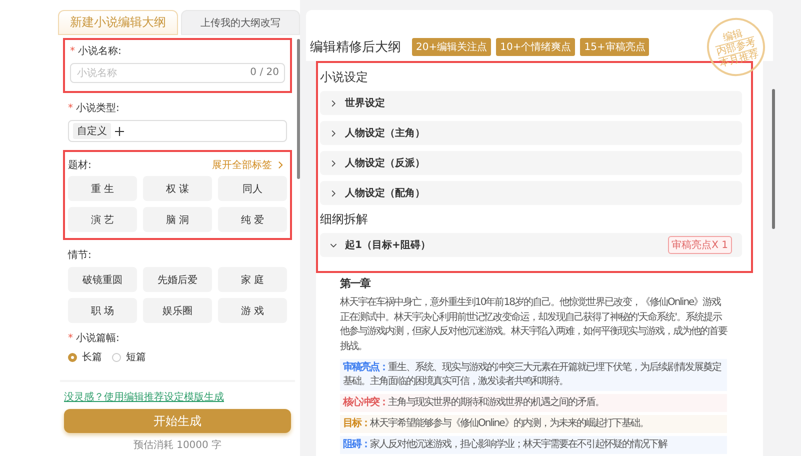 Image resolution: width=801 pixels, height=456 pixels. I want to click on accordion-item: 起1（目标+阻碍） 审稿亮点X 1, so click(531, 245).